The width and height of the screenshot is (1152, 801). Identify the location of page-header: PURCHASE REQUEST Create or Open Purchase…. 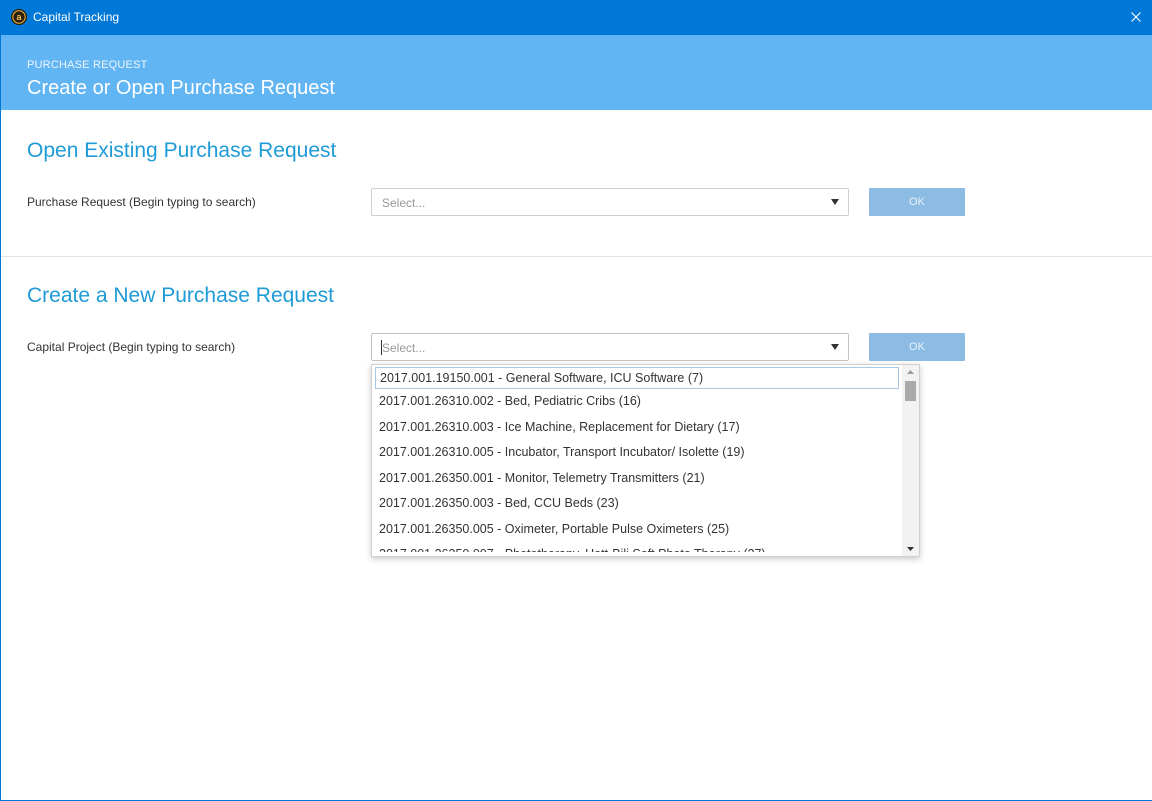
(576, 72).